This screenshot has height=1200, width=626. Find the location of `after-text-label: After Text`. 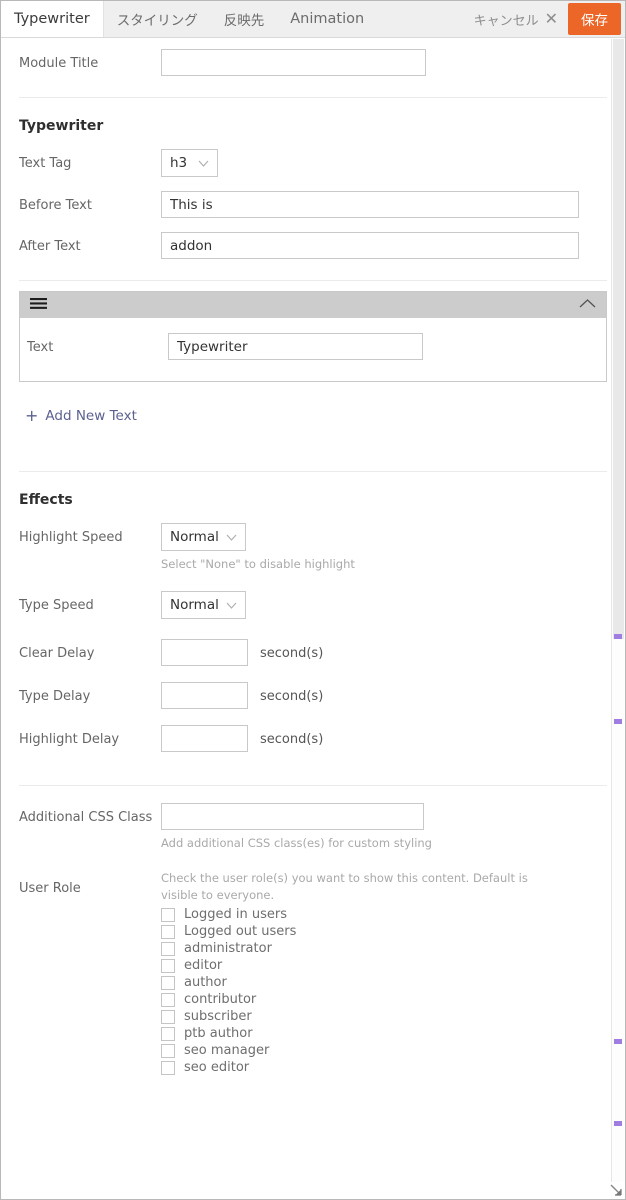

after-text-label: After Text is located at coordinates (50, 246).